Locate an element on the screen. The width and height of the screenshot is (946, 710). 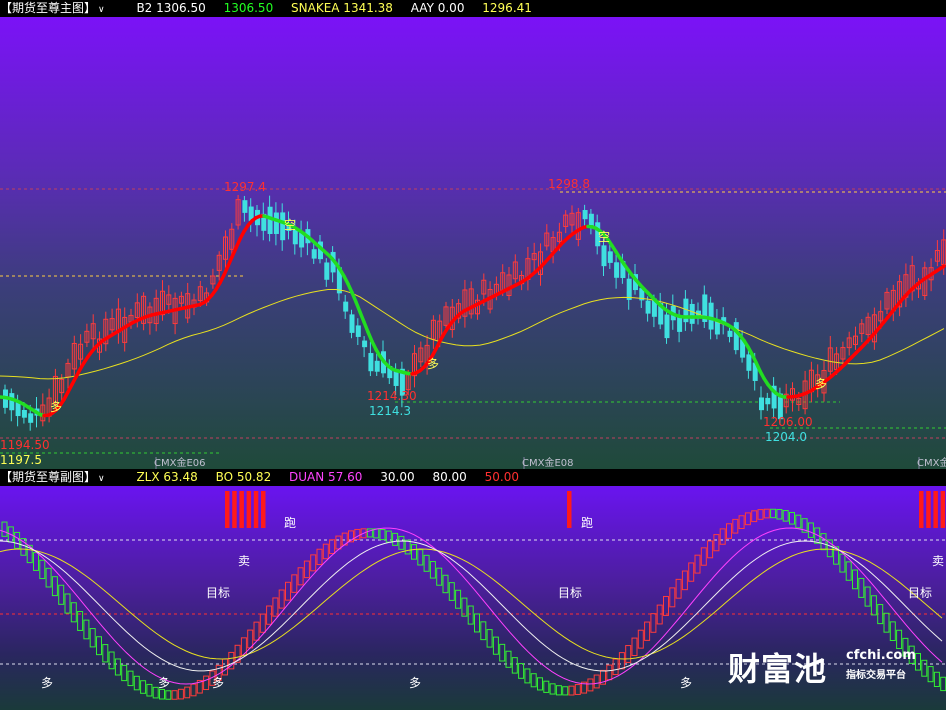
short-signal-1: 空 is located at coordinates (290, 225).